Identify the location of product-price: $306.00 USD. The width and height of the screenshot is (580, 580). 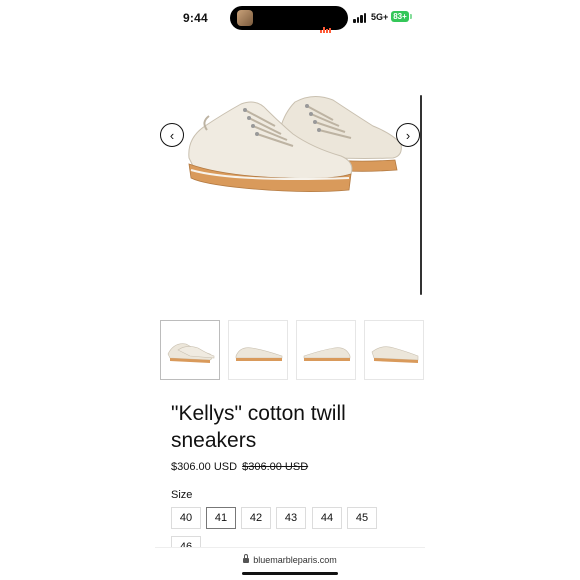
(204, 467).